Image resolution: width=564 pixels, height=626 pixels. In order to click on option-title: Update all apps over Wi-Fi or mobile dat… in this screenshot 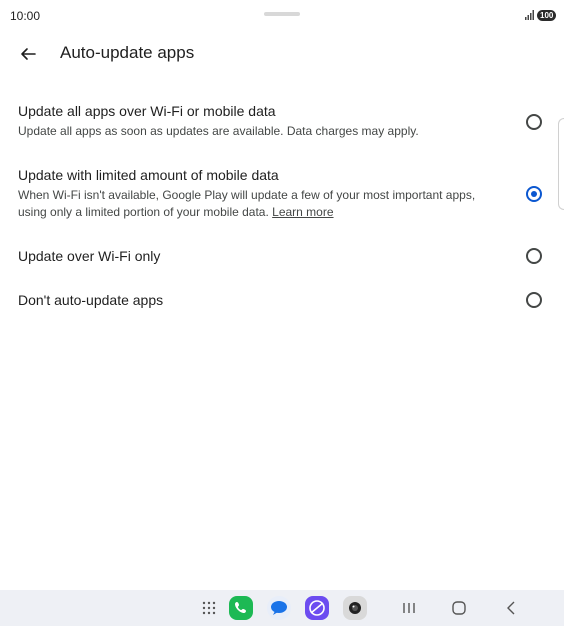, I will do `click(147, 111)`.